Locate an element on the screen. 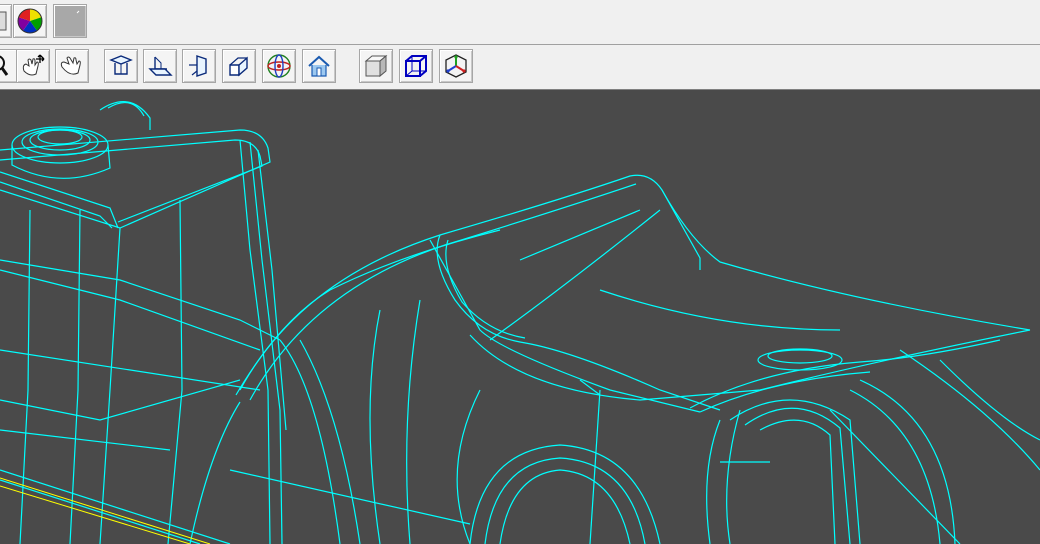  view-side-button is located at coordinates (199, 66).